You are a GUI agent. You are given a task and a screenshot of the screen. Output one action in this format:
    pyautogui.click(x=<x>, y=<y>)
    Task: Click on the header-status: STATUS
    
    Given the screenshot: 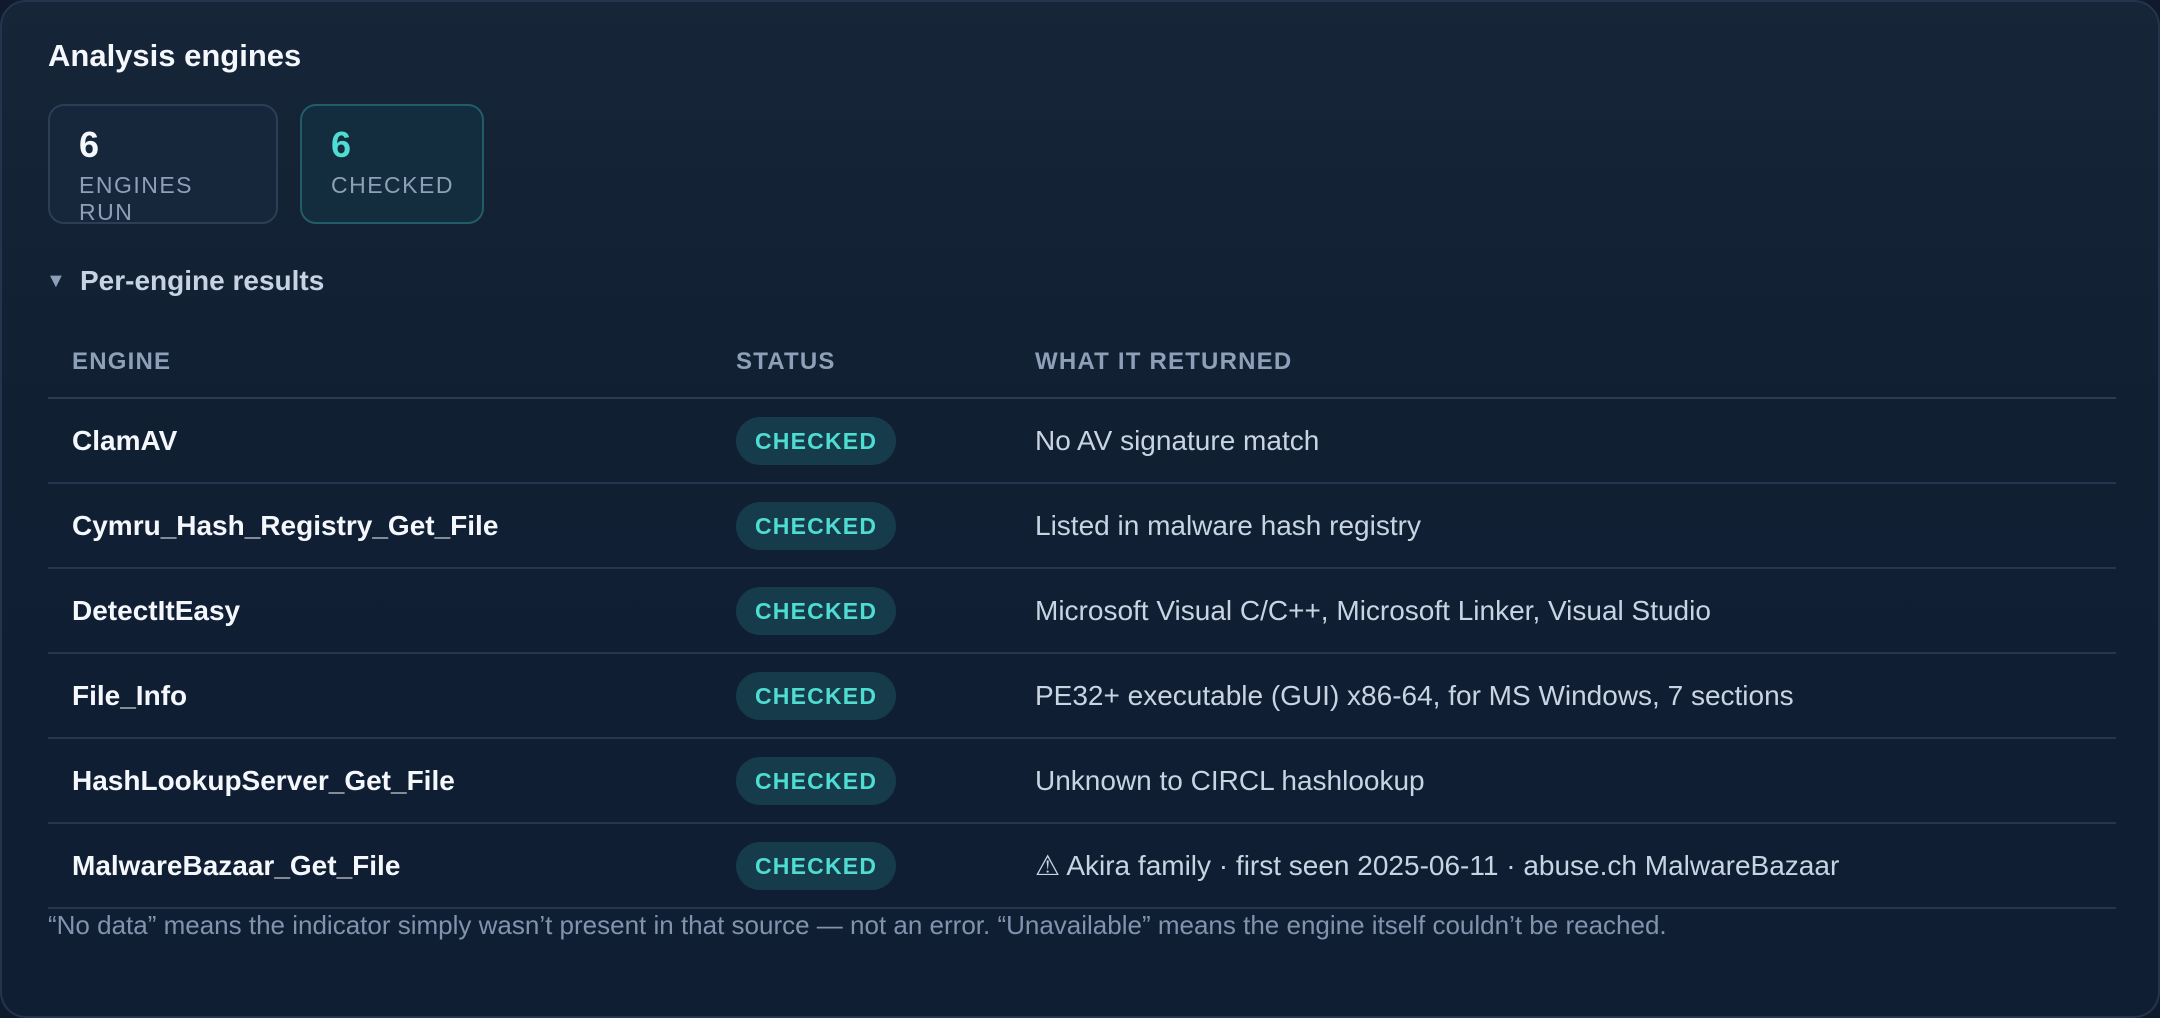 What is the action you would take?
    pyautogui.click(x=861, y=362)
    